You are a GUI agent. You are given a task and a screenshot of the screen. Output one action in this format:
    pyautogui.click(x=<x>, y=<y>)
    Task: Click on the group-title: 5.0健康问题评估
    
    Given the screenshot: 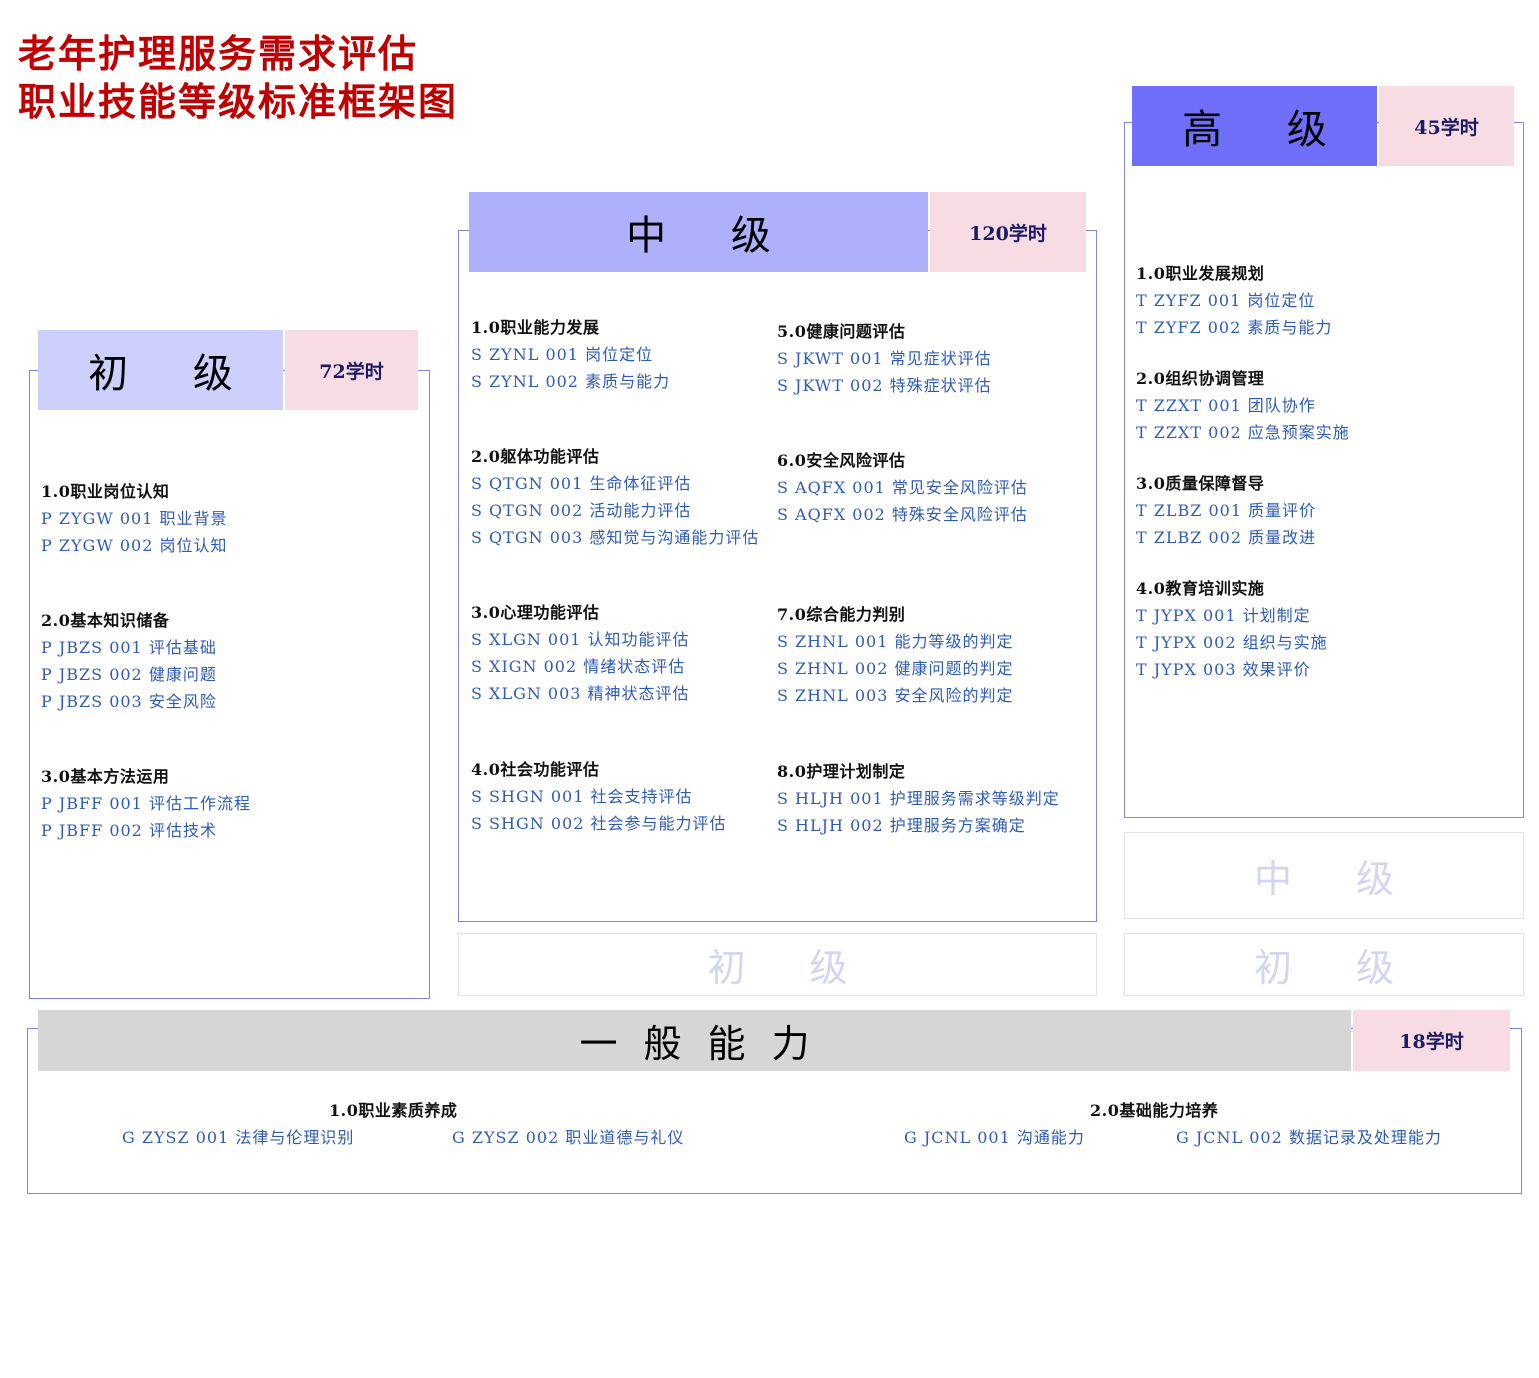 What is the action you would take?
    pyautogui.click(x=841, y=331)
    